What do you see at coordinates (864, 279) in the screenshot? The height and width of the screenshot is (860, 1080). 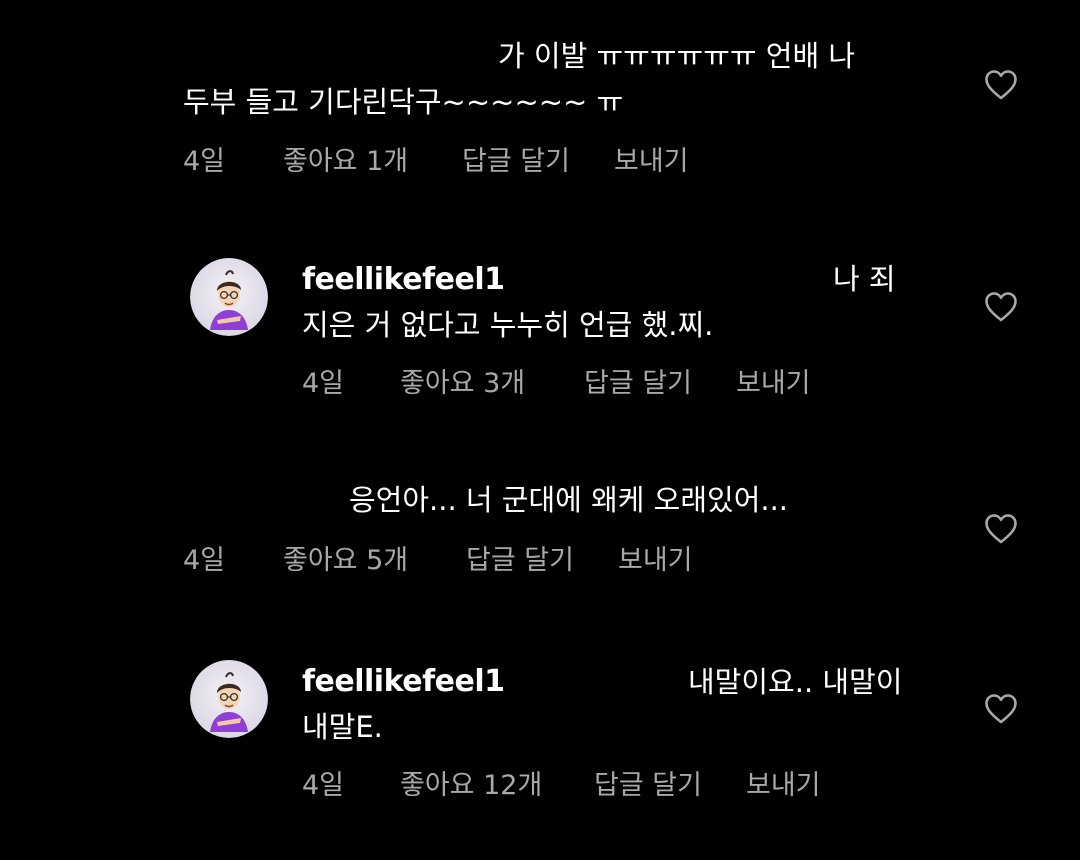 I see `comment-text-line: 나 죄` at bounding box center [864, 279].